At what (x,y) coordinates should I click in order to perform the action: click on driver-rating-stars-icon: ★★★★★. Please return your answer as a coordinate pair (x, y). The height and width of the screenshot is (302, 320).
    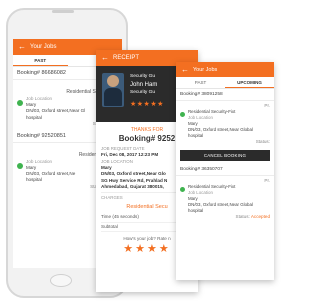
    Looking at the image, I should click on (147, 104).